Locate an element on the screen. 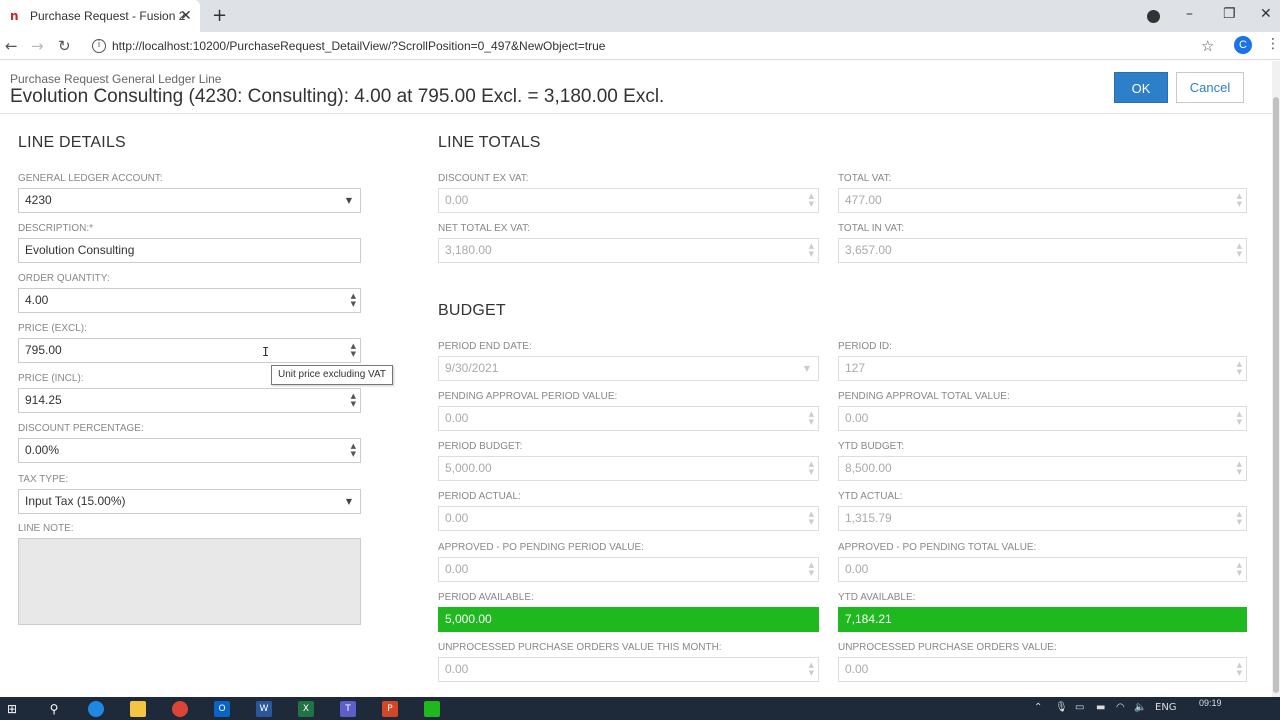 This screenshot has width=1280, height=720. menu-icon: ⋮ is located at coordinates (1273, 44).